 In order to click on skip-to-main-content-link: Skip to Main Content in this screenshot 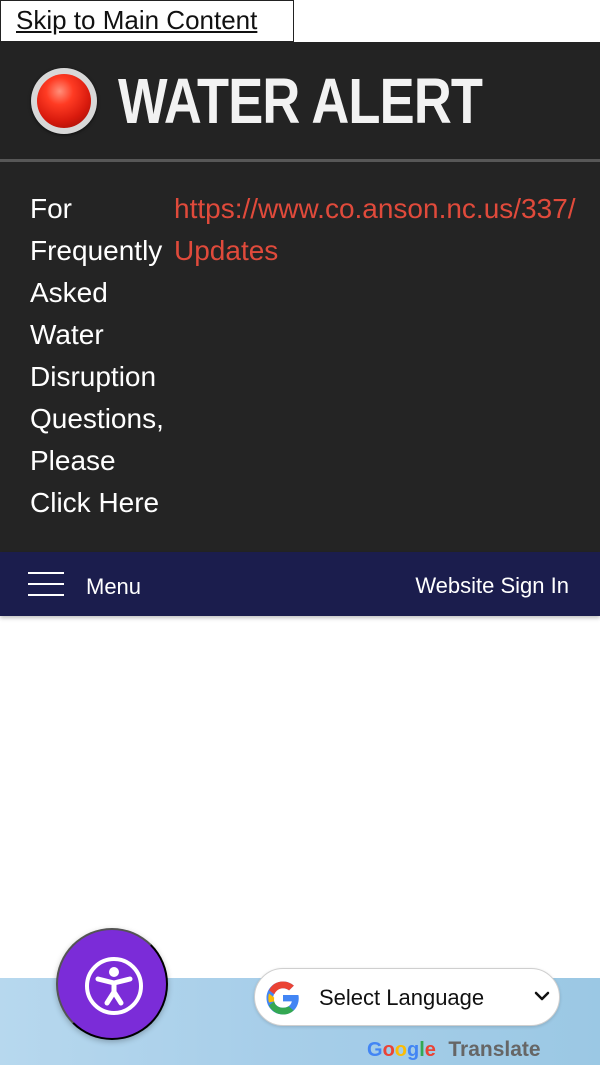, I will do `click(147, 21)`.